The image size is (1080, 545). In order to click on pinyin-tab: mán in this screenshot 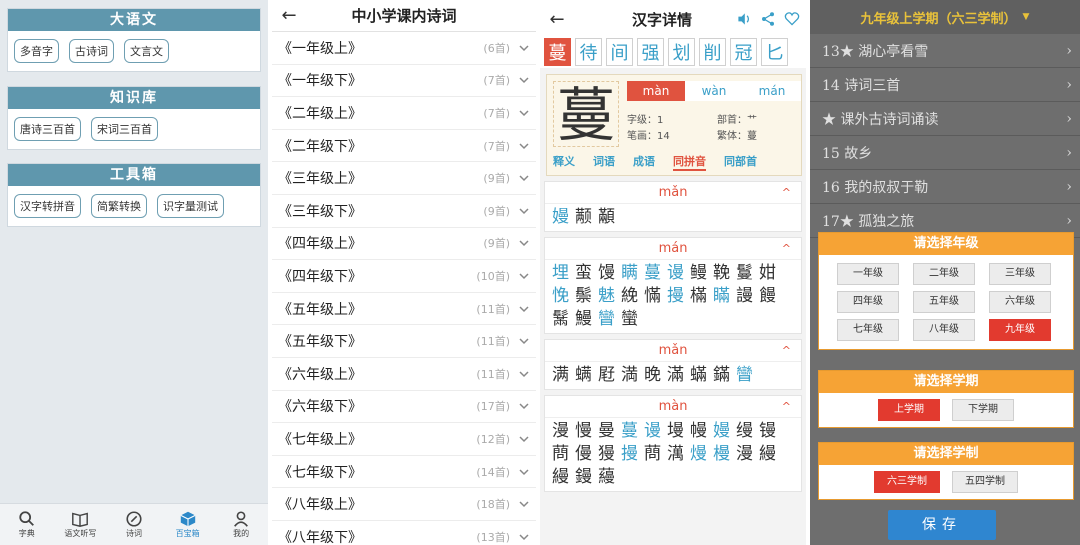, I will do `click(772, 91)`.